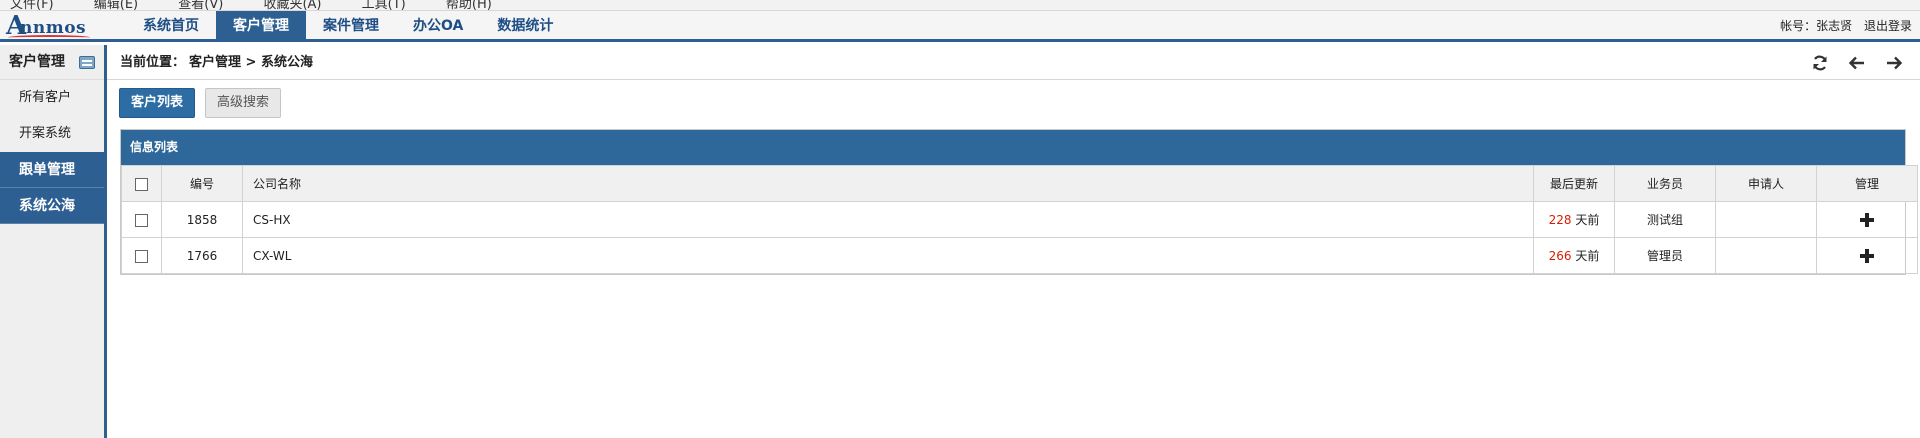  What do you see at coordinates (1857, 63) in the screenshot?
I see `arrow-left-icon` at bounding box center [1857, 63].